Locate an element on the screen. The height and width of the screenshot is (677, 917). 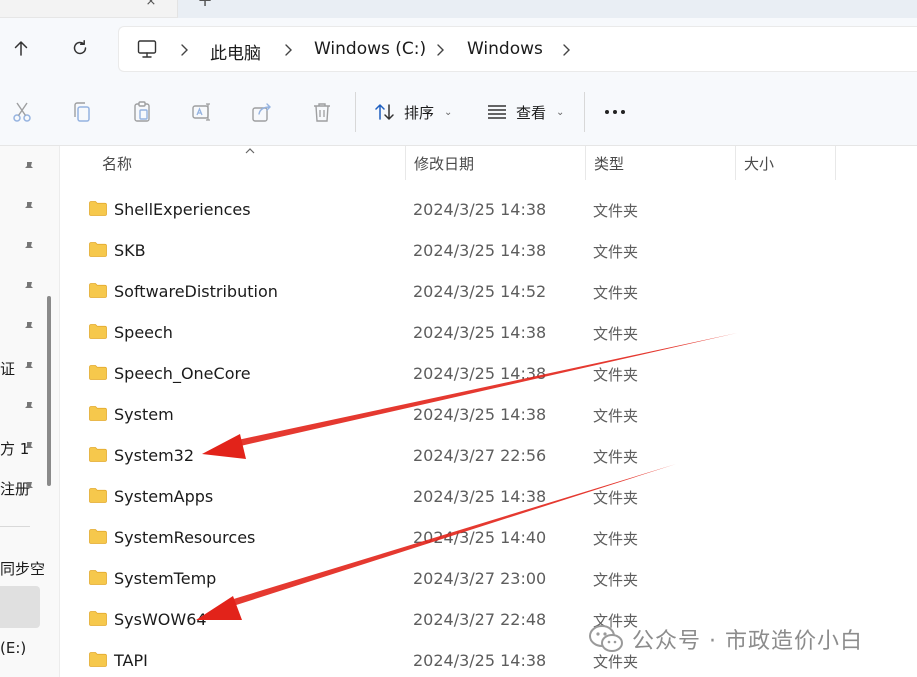
file-modified: 2024/3/27 22:56 is located at coordinates (480, 455).